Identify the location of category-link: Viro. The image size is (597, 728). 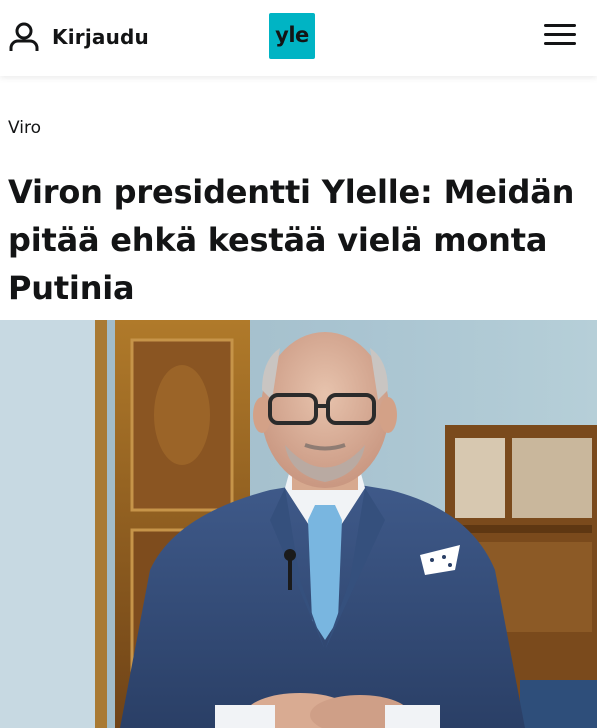
(24, 128).